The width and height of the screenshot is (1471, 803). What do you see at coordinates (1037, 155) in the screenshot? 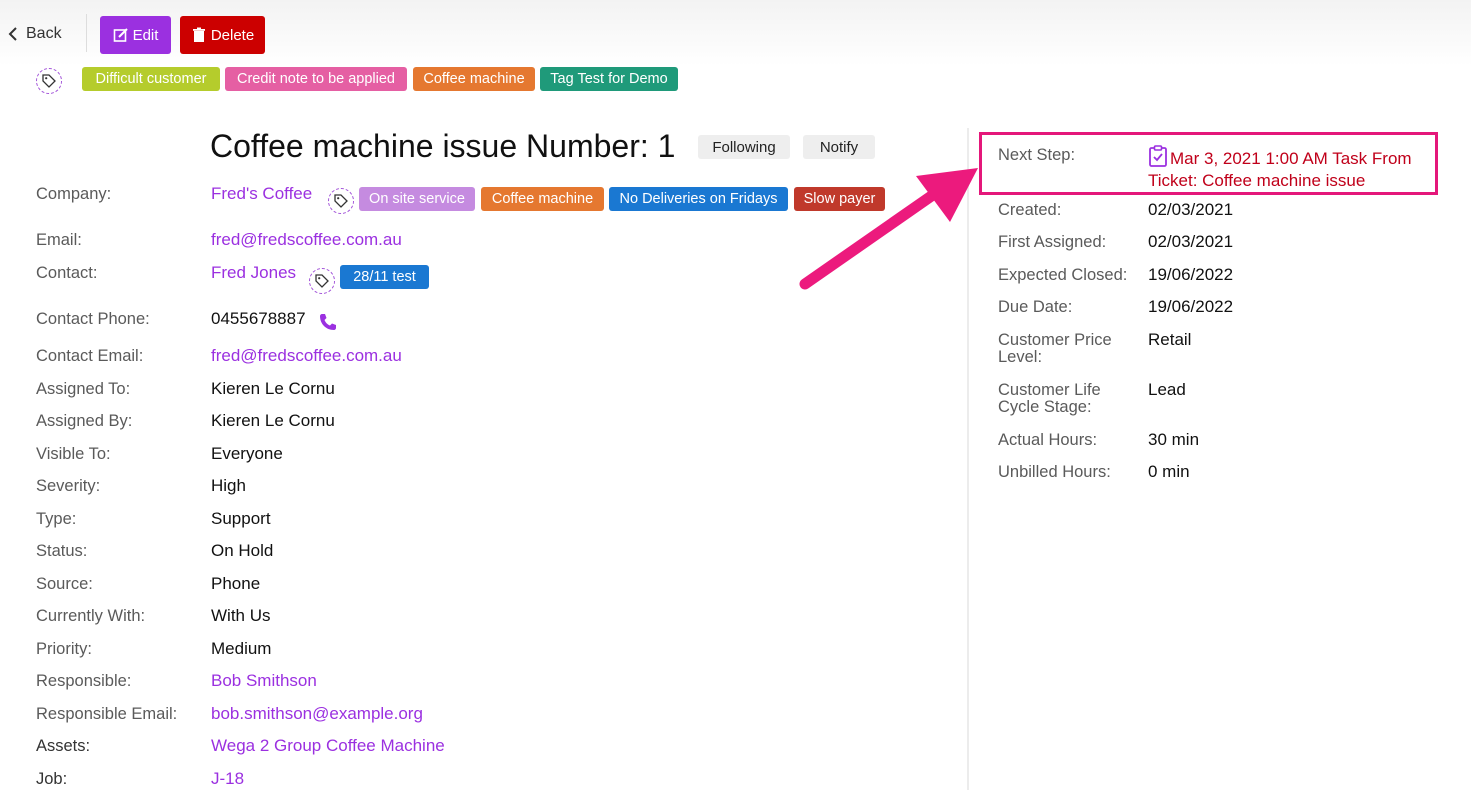
I see `next-step-label: Next Step:` at bounding box center [1037, 155].